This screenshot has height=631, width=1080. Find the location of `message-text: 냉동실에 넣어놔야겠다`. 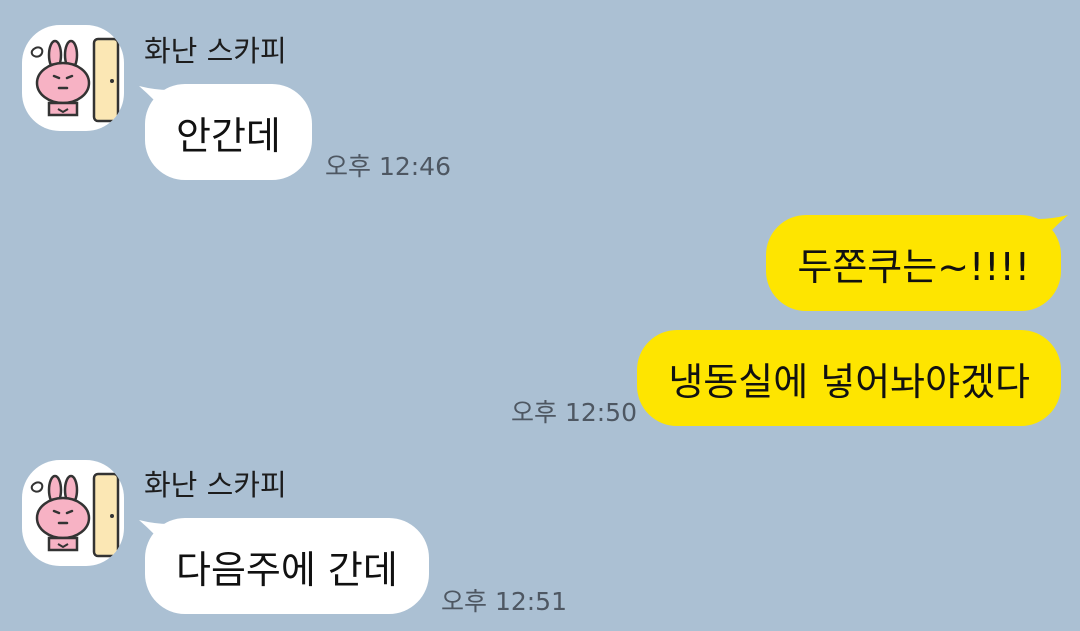

message-text: 냉동실에 넣어놔야겠다 is located at coordinates (849, 381).